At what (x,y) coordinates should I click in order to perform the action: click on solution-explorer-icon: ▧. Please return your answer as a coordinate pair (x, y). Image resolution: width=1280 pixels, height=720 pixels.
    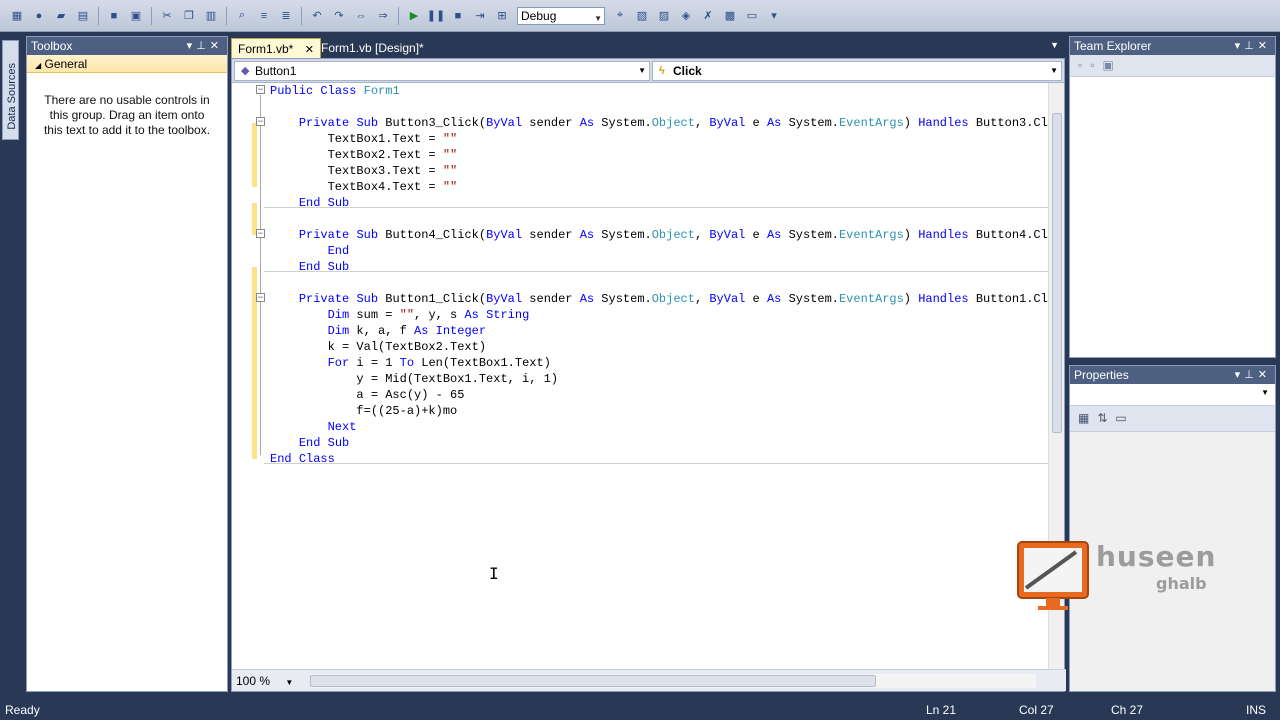
    Looking at the image, I should click on (642, 16).